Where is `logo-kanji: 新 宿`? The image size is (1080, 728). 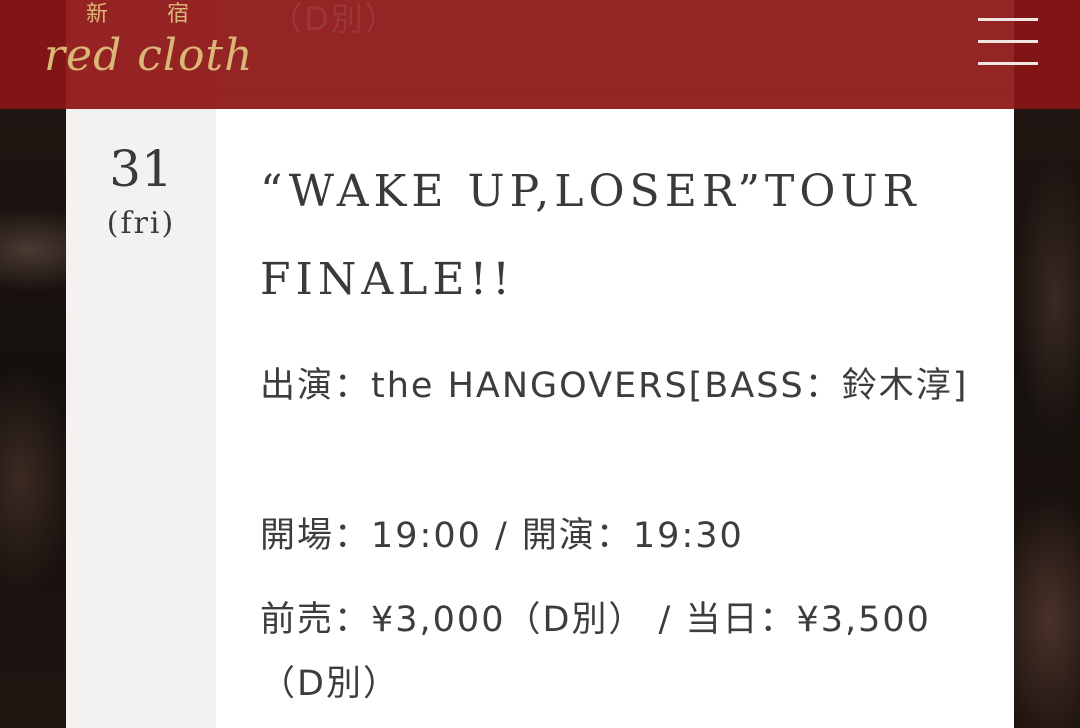
logo-kanji: 新 宿 is located at coordinates (150, 14).